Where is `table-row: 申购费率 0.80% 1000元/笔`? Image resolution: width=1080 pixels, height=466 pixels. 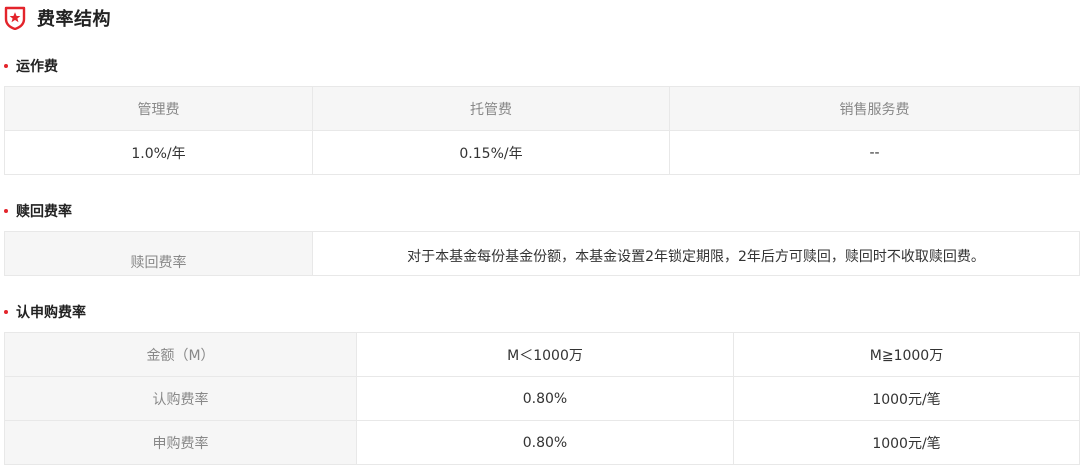
table-row: 申购费率 0.80% 1000元/笔 is located at coordinates (542, 442).